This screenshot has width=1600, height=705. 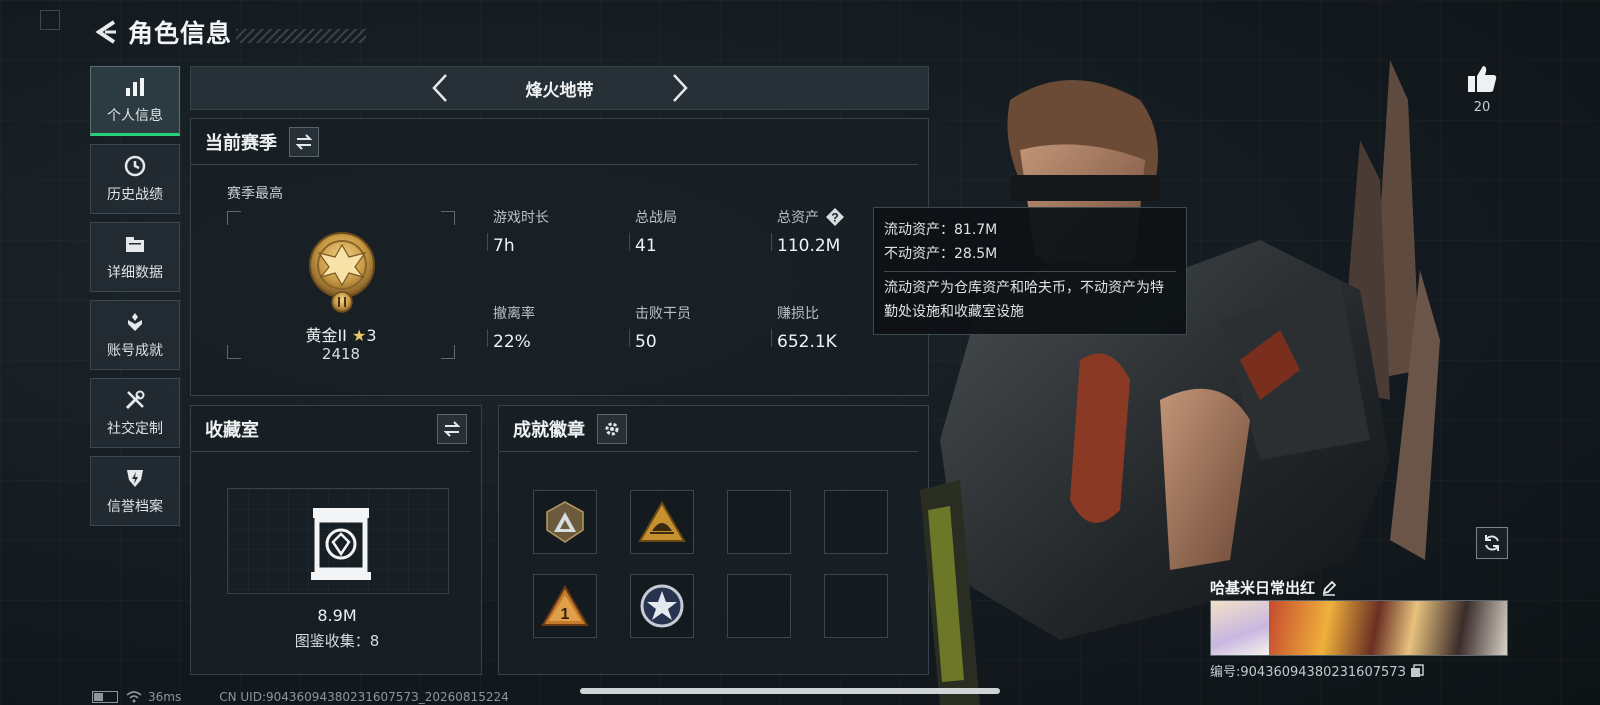 What do you see at coordinates (374, 641) in the screenshot?
I see `collection-count-value: 8` at bounding box center [374, 641].